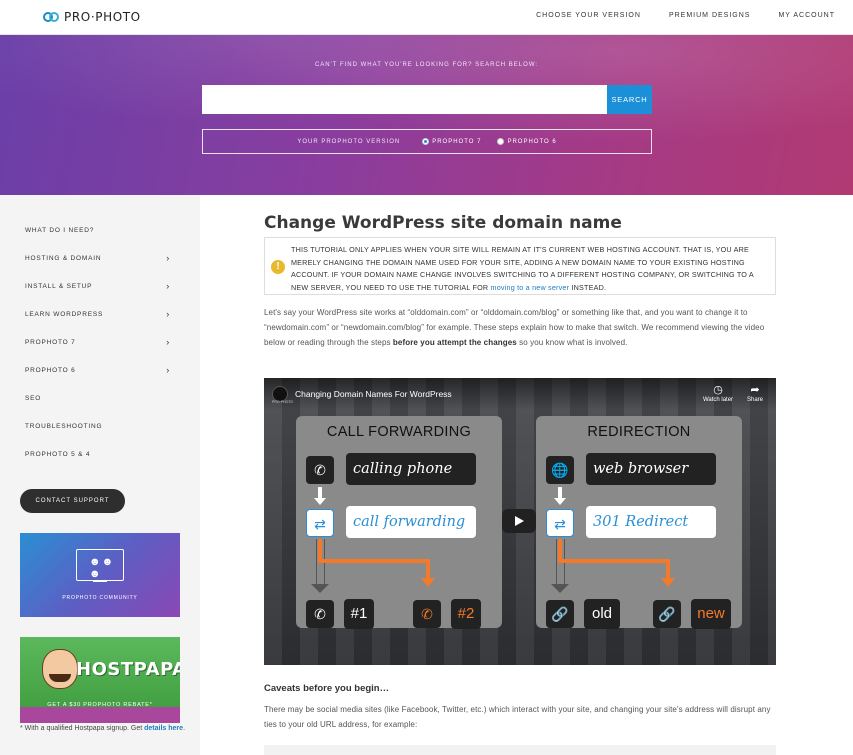 The width and height of the screenshot is (853, 755). I want to click on phone-orange-icon: ✆, so click(427, 614).